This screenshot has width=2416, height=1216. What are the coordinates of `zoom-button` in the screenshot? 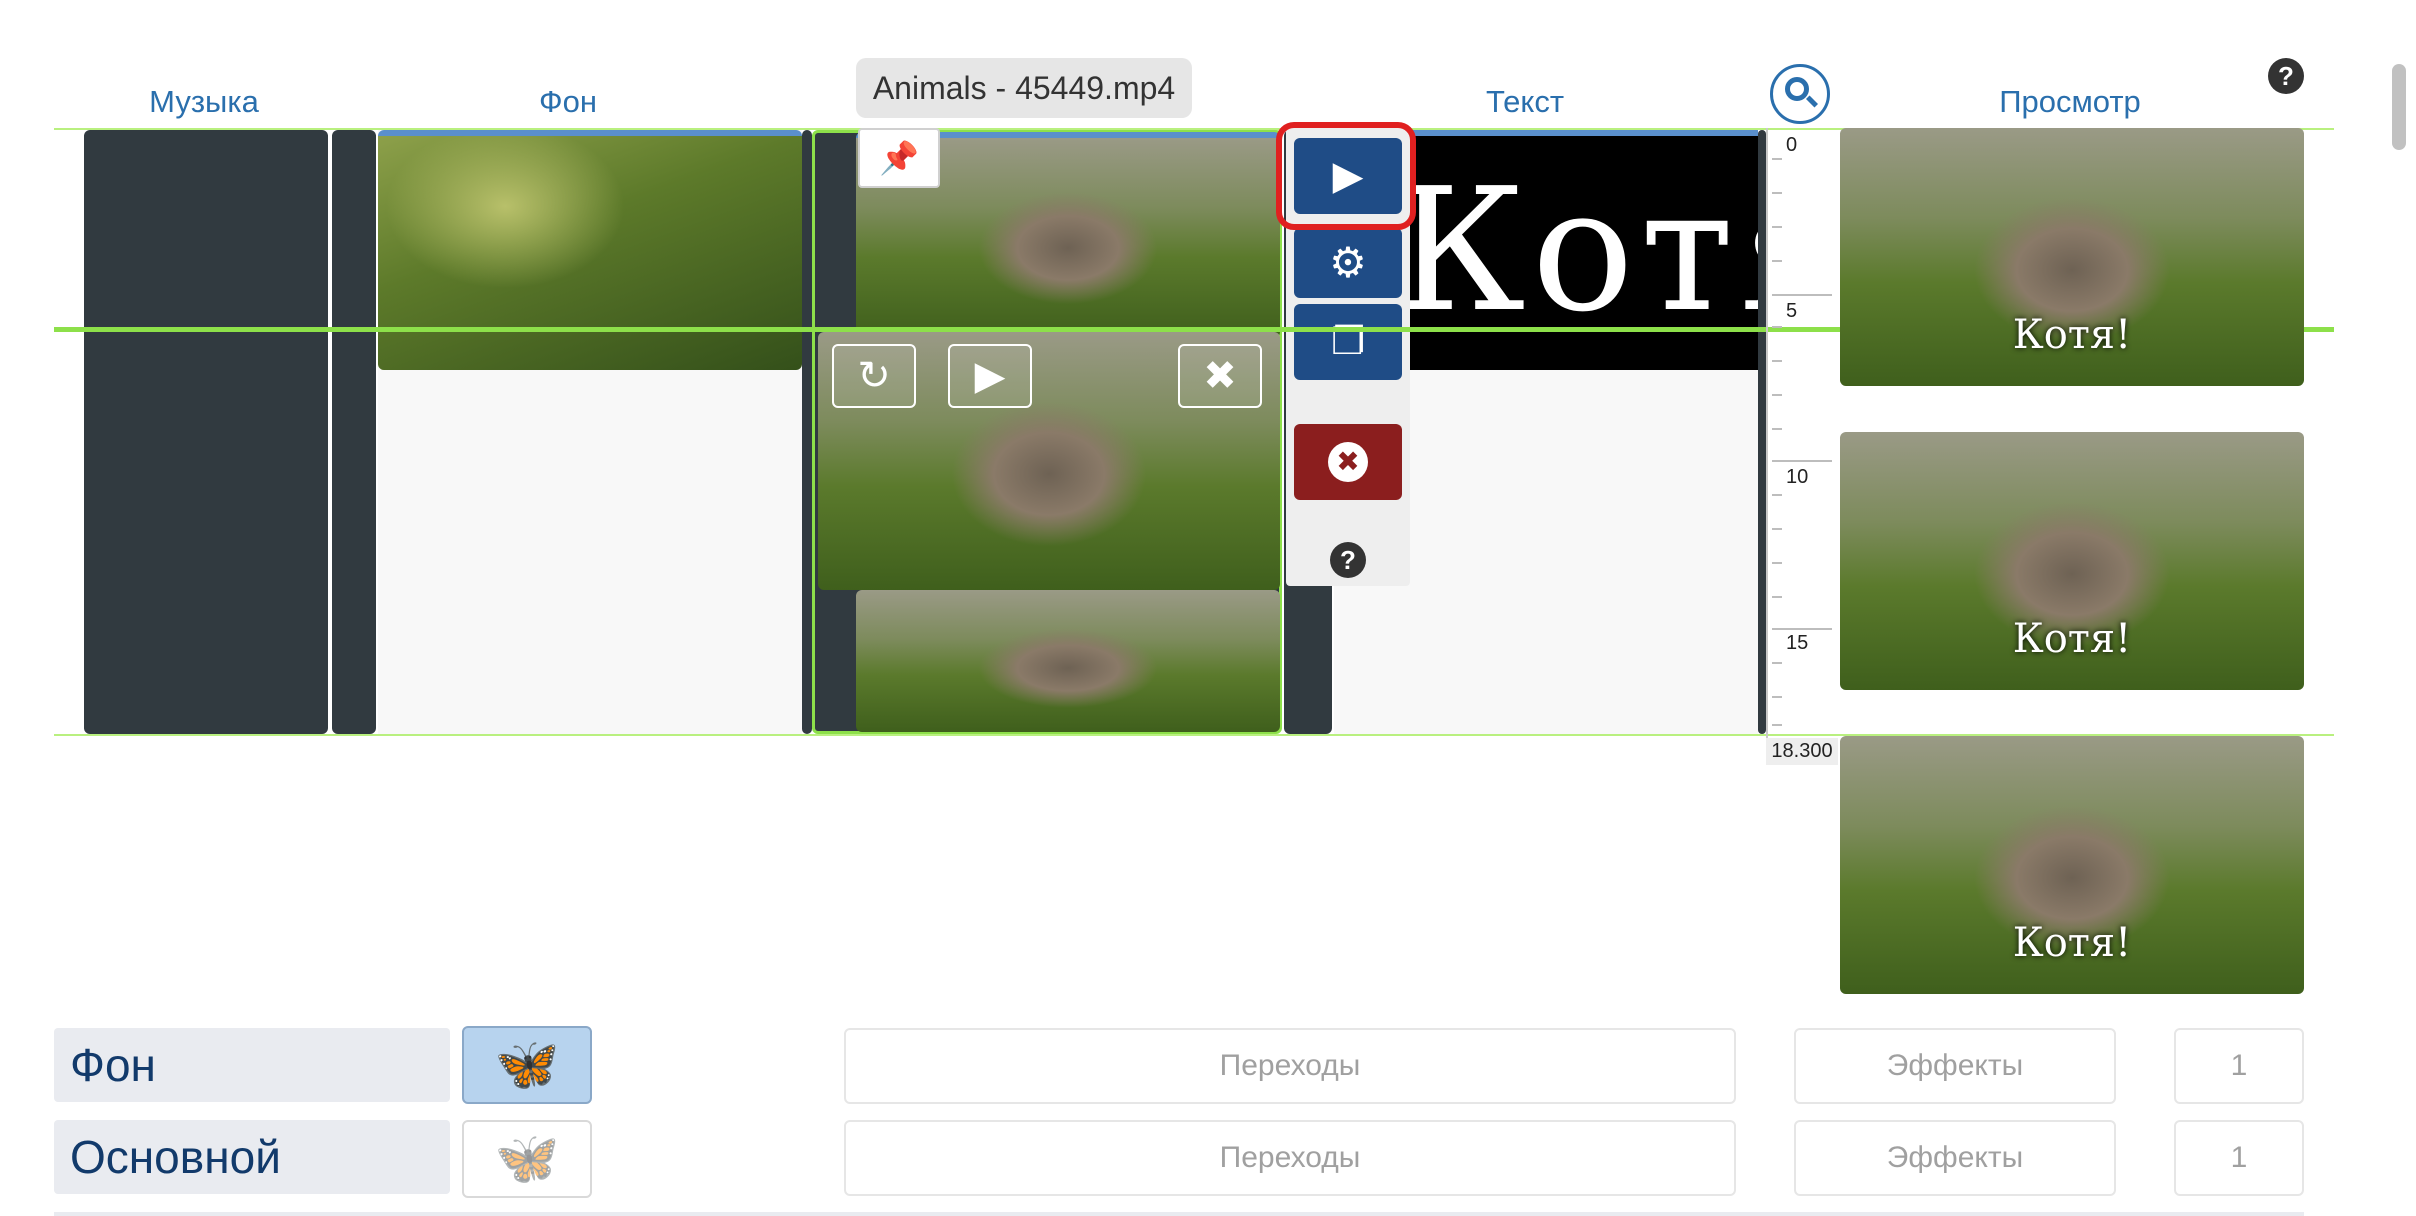 It's located at (1800, 94).